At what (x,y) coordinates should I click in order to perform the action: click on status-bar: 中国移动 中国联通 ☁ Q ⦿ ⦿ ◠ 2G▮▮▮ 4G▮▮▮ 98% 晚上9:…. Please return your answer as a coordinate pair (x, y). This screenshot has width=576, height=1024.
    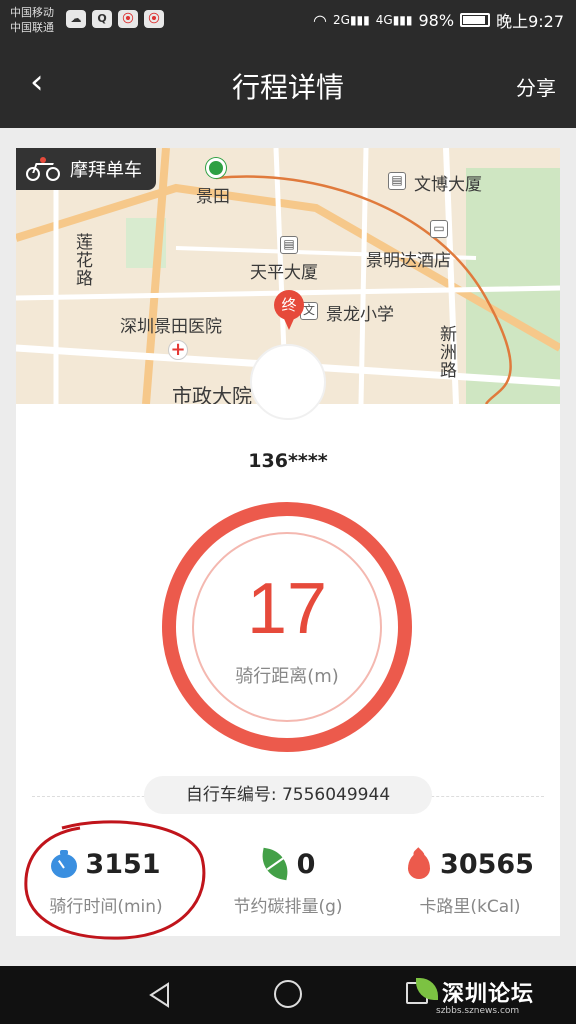
    Looking at the image, I should click on (288, 20).